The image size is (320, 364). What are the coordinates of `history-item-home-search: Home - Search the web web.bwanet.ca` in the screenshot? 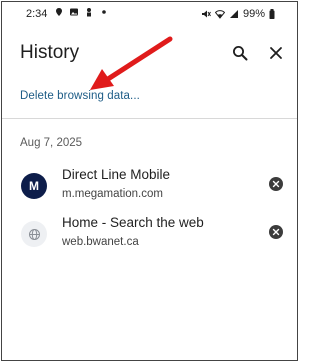 It's located at (149, 237).